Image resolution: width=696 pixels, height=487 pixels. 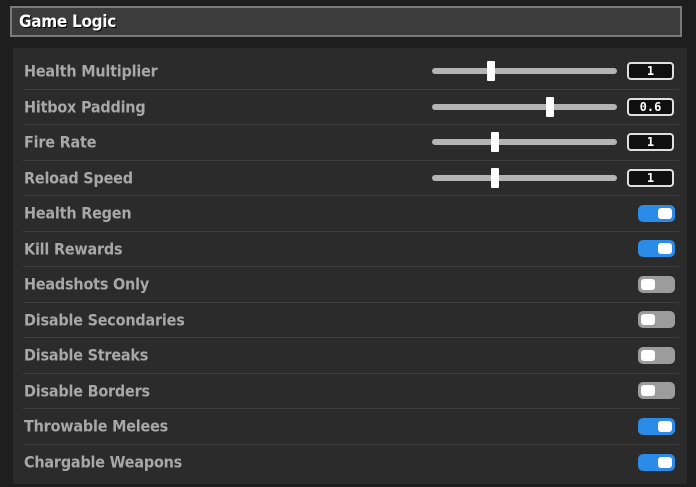 What do you see at coordinates (650, 142) in the screenshot?
I see `fire-rate-value-input: 1` at bounding box center [650, 142].